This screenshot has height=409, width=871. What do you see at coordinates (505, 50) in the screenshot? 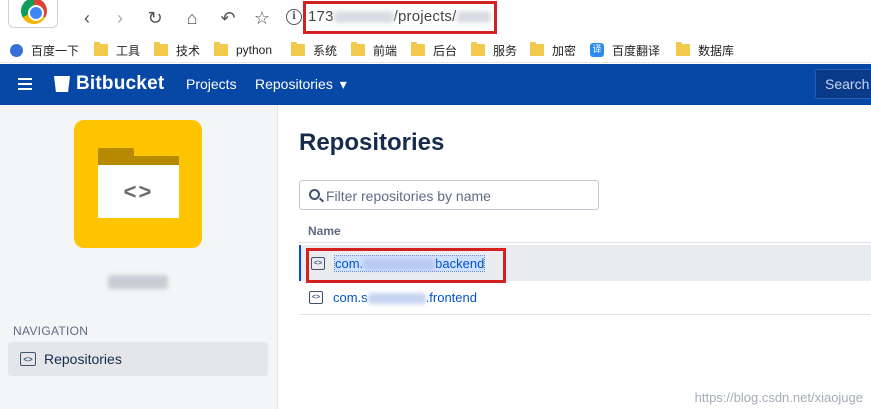
I see `bookmark-label: 服务` at bounding box center [505, 50].